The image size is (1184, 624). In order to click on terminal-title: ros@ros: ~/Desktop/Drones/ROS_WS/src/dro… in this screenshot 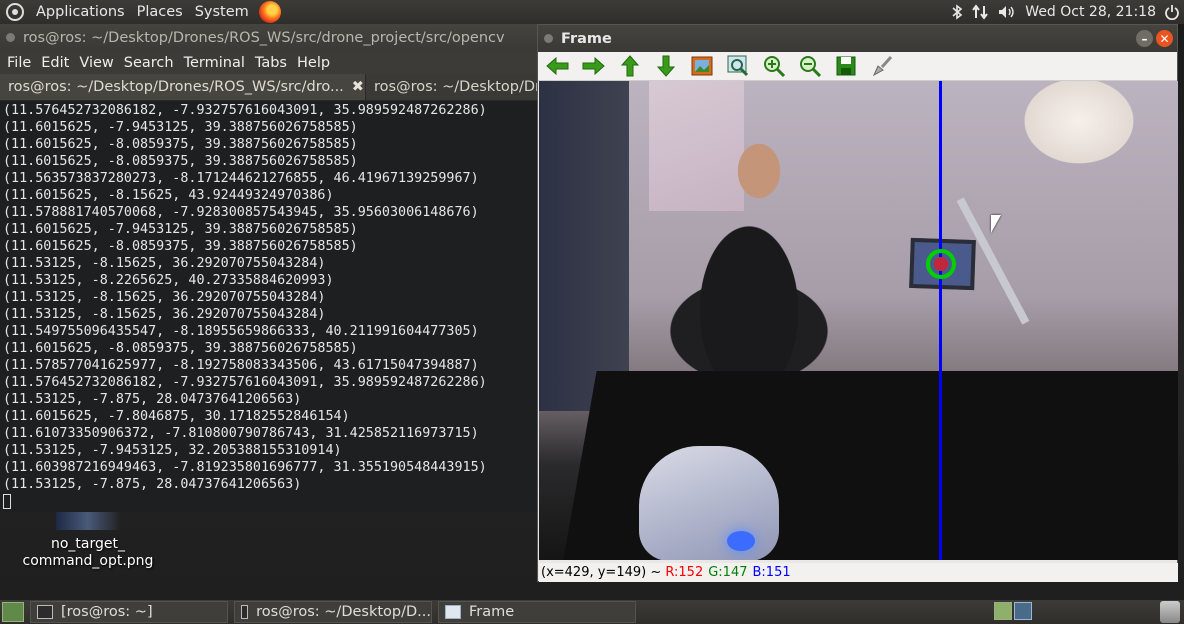, I will do `click(264, 37)`.